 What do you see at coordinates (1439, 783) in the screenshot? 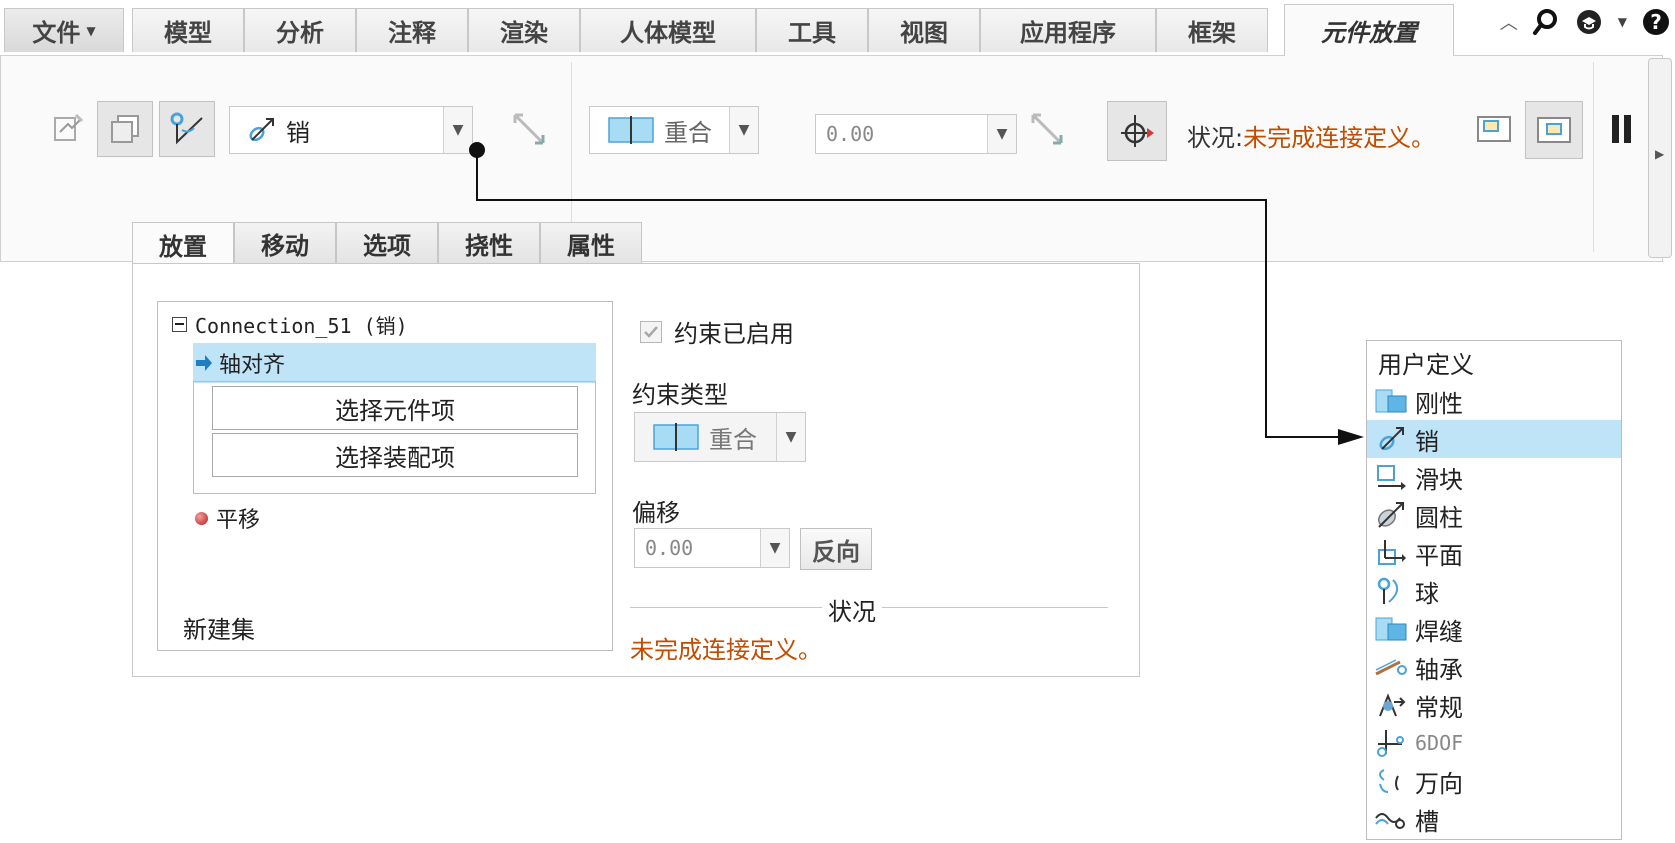
I see `connection-type-label: 万向` at bounding box center [1439, 783].